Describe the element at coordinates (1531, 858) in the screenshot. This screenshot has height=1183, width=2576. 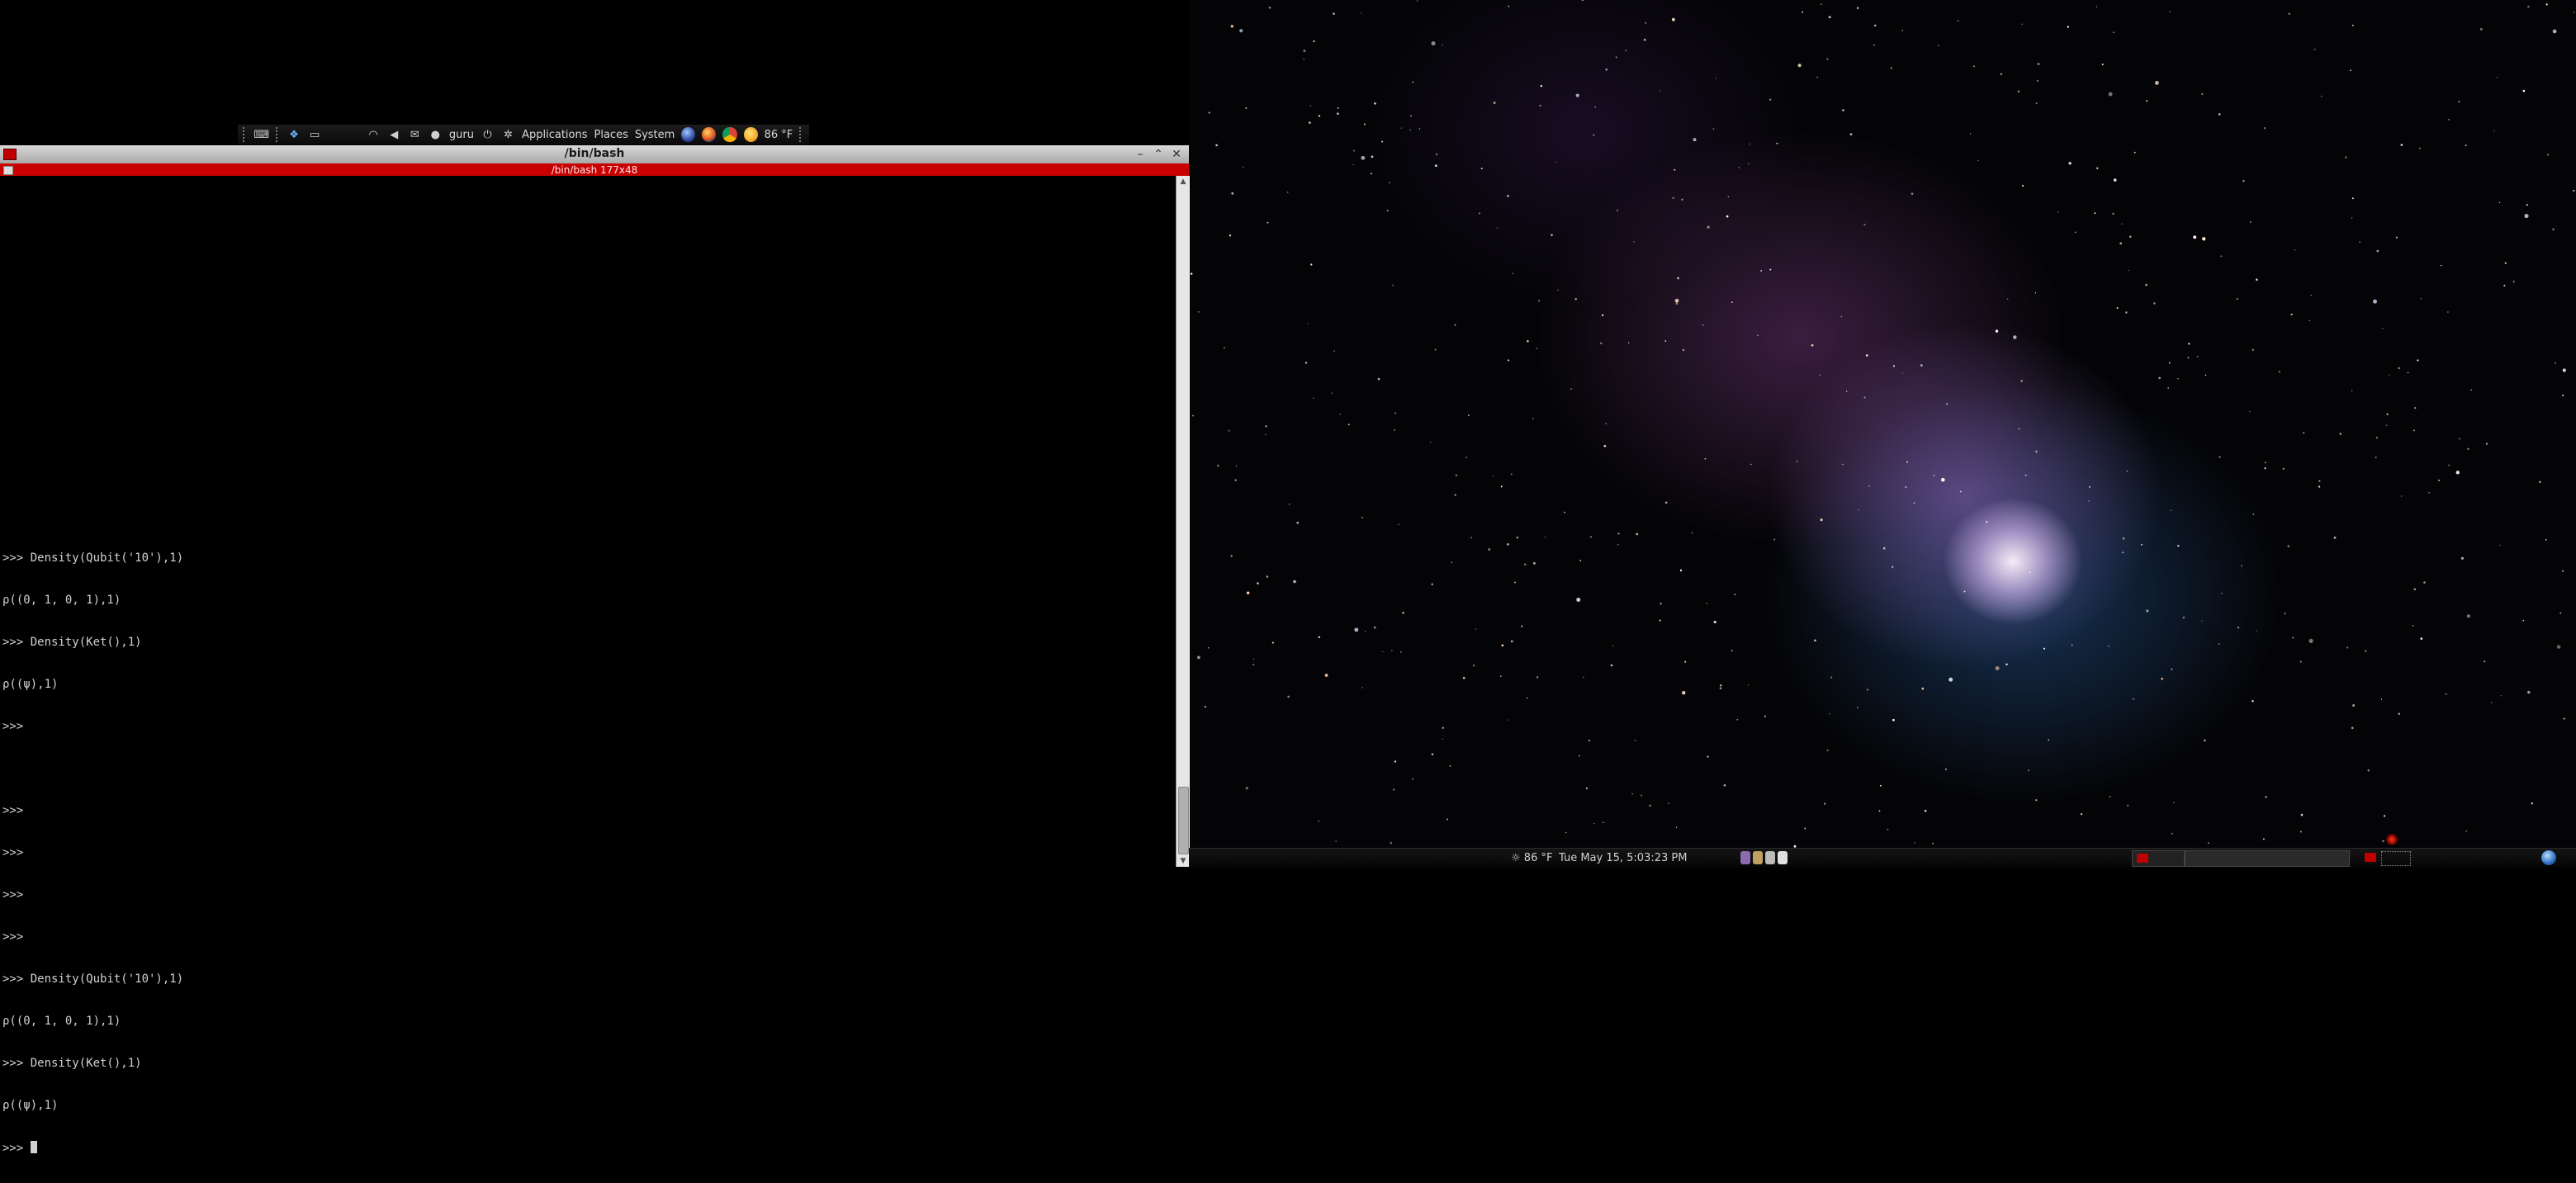
I see `panel-weather: ☼ 86 °F` at that location.